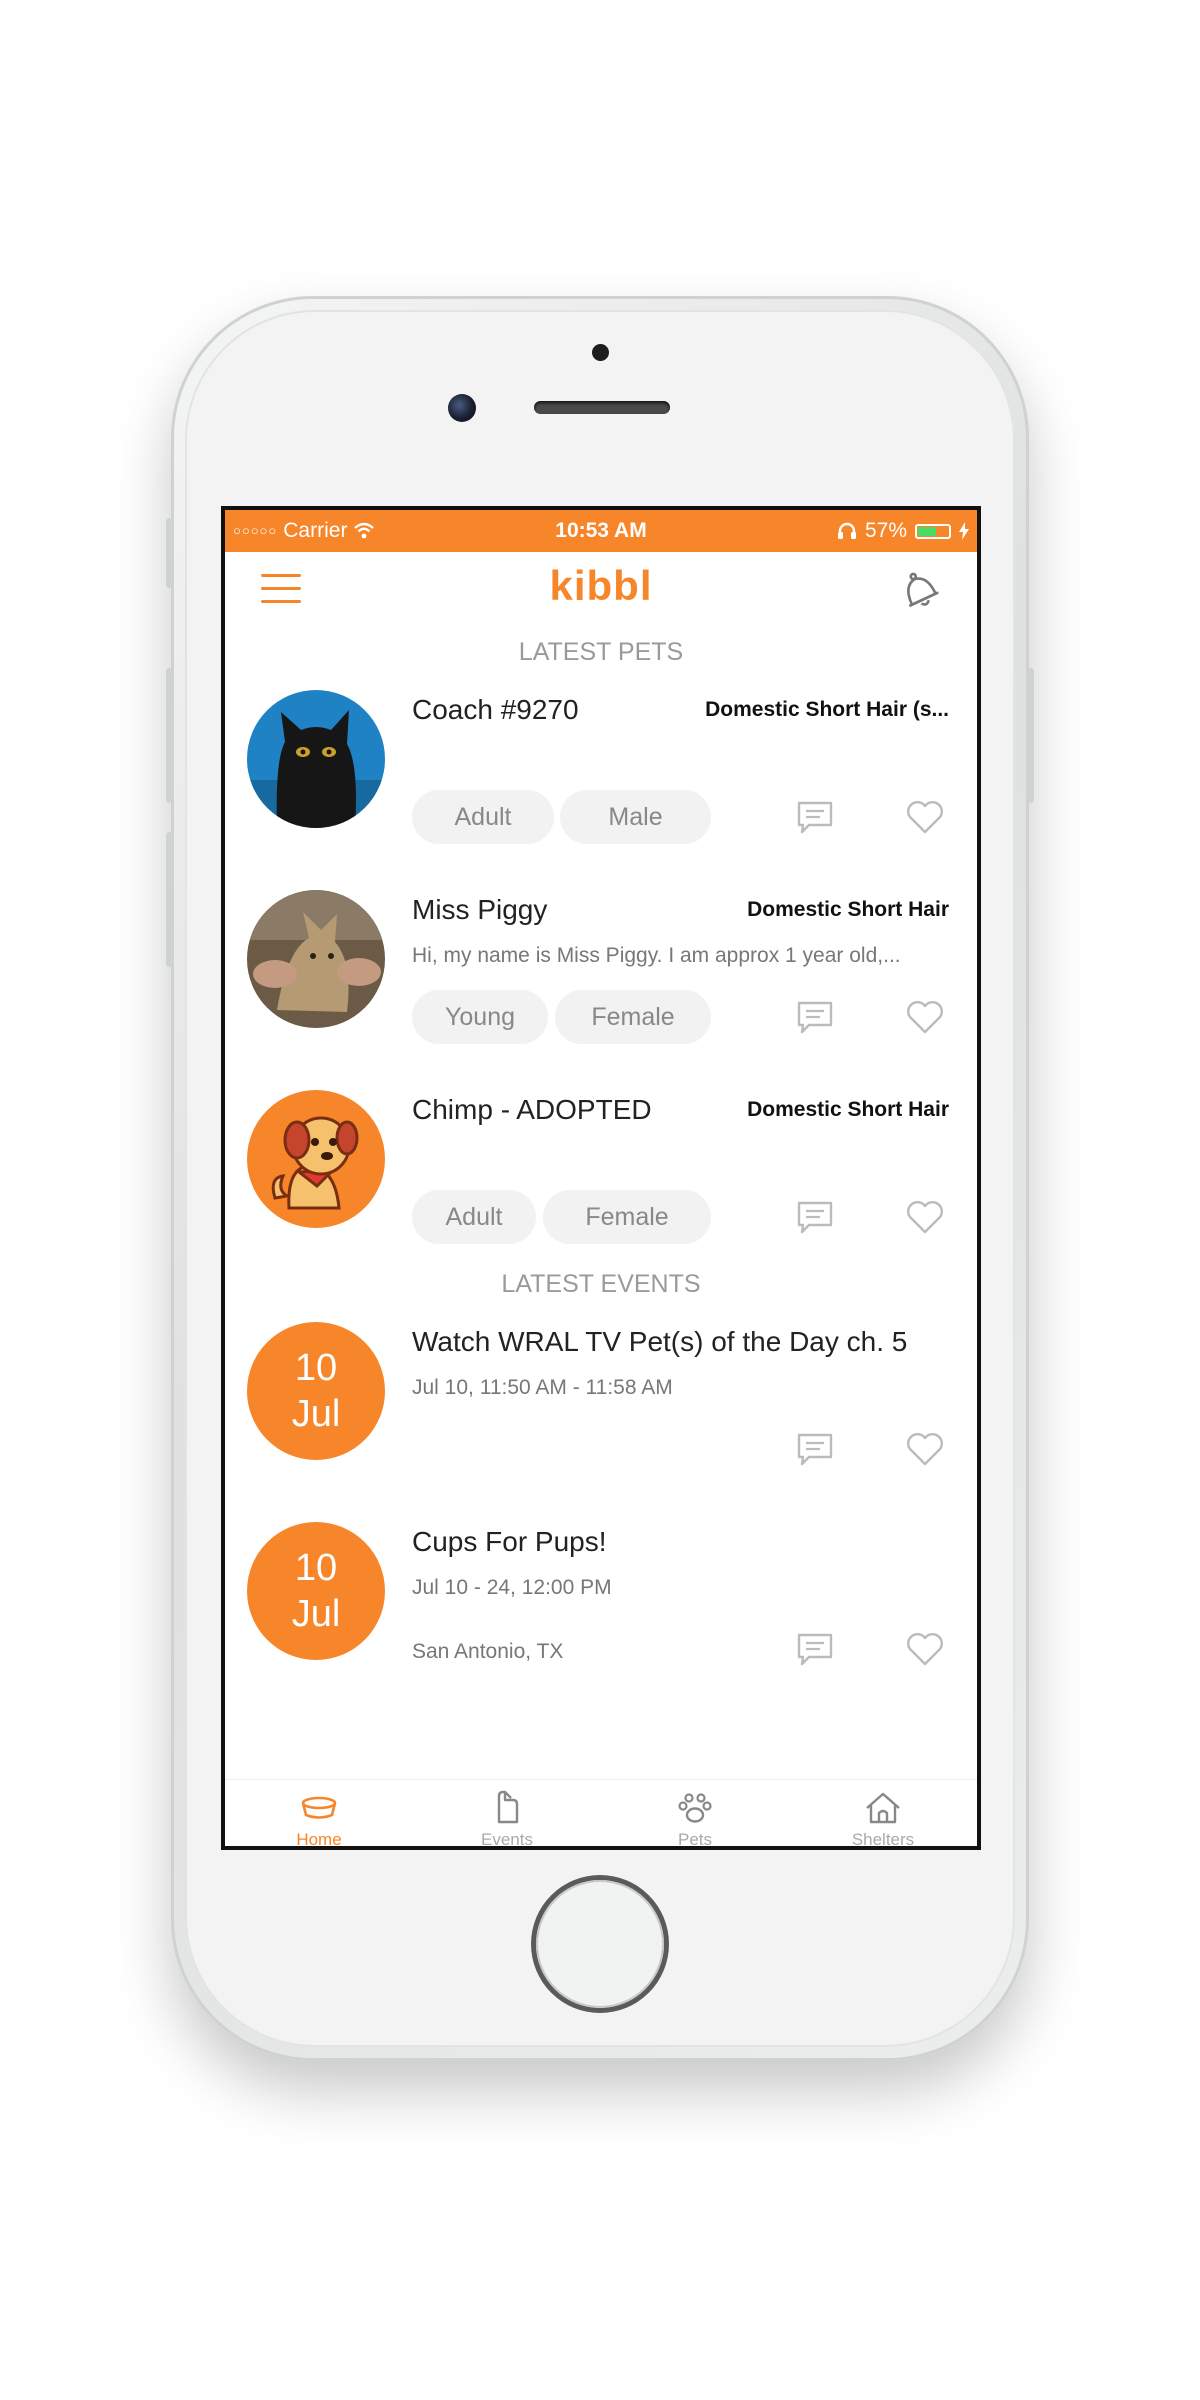 The image size is (1200, 2400). Describe the element at coordinates (488, 1651) in the screenshot. I see `event-location: San Antonio, TX` at that location.